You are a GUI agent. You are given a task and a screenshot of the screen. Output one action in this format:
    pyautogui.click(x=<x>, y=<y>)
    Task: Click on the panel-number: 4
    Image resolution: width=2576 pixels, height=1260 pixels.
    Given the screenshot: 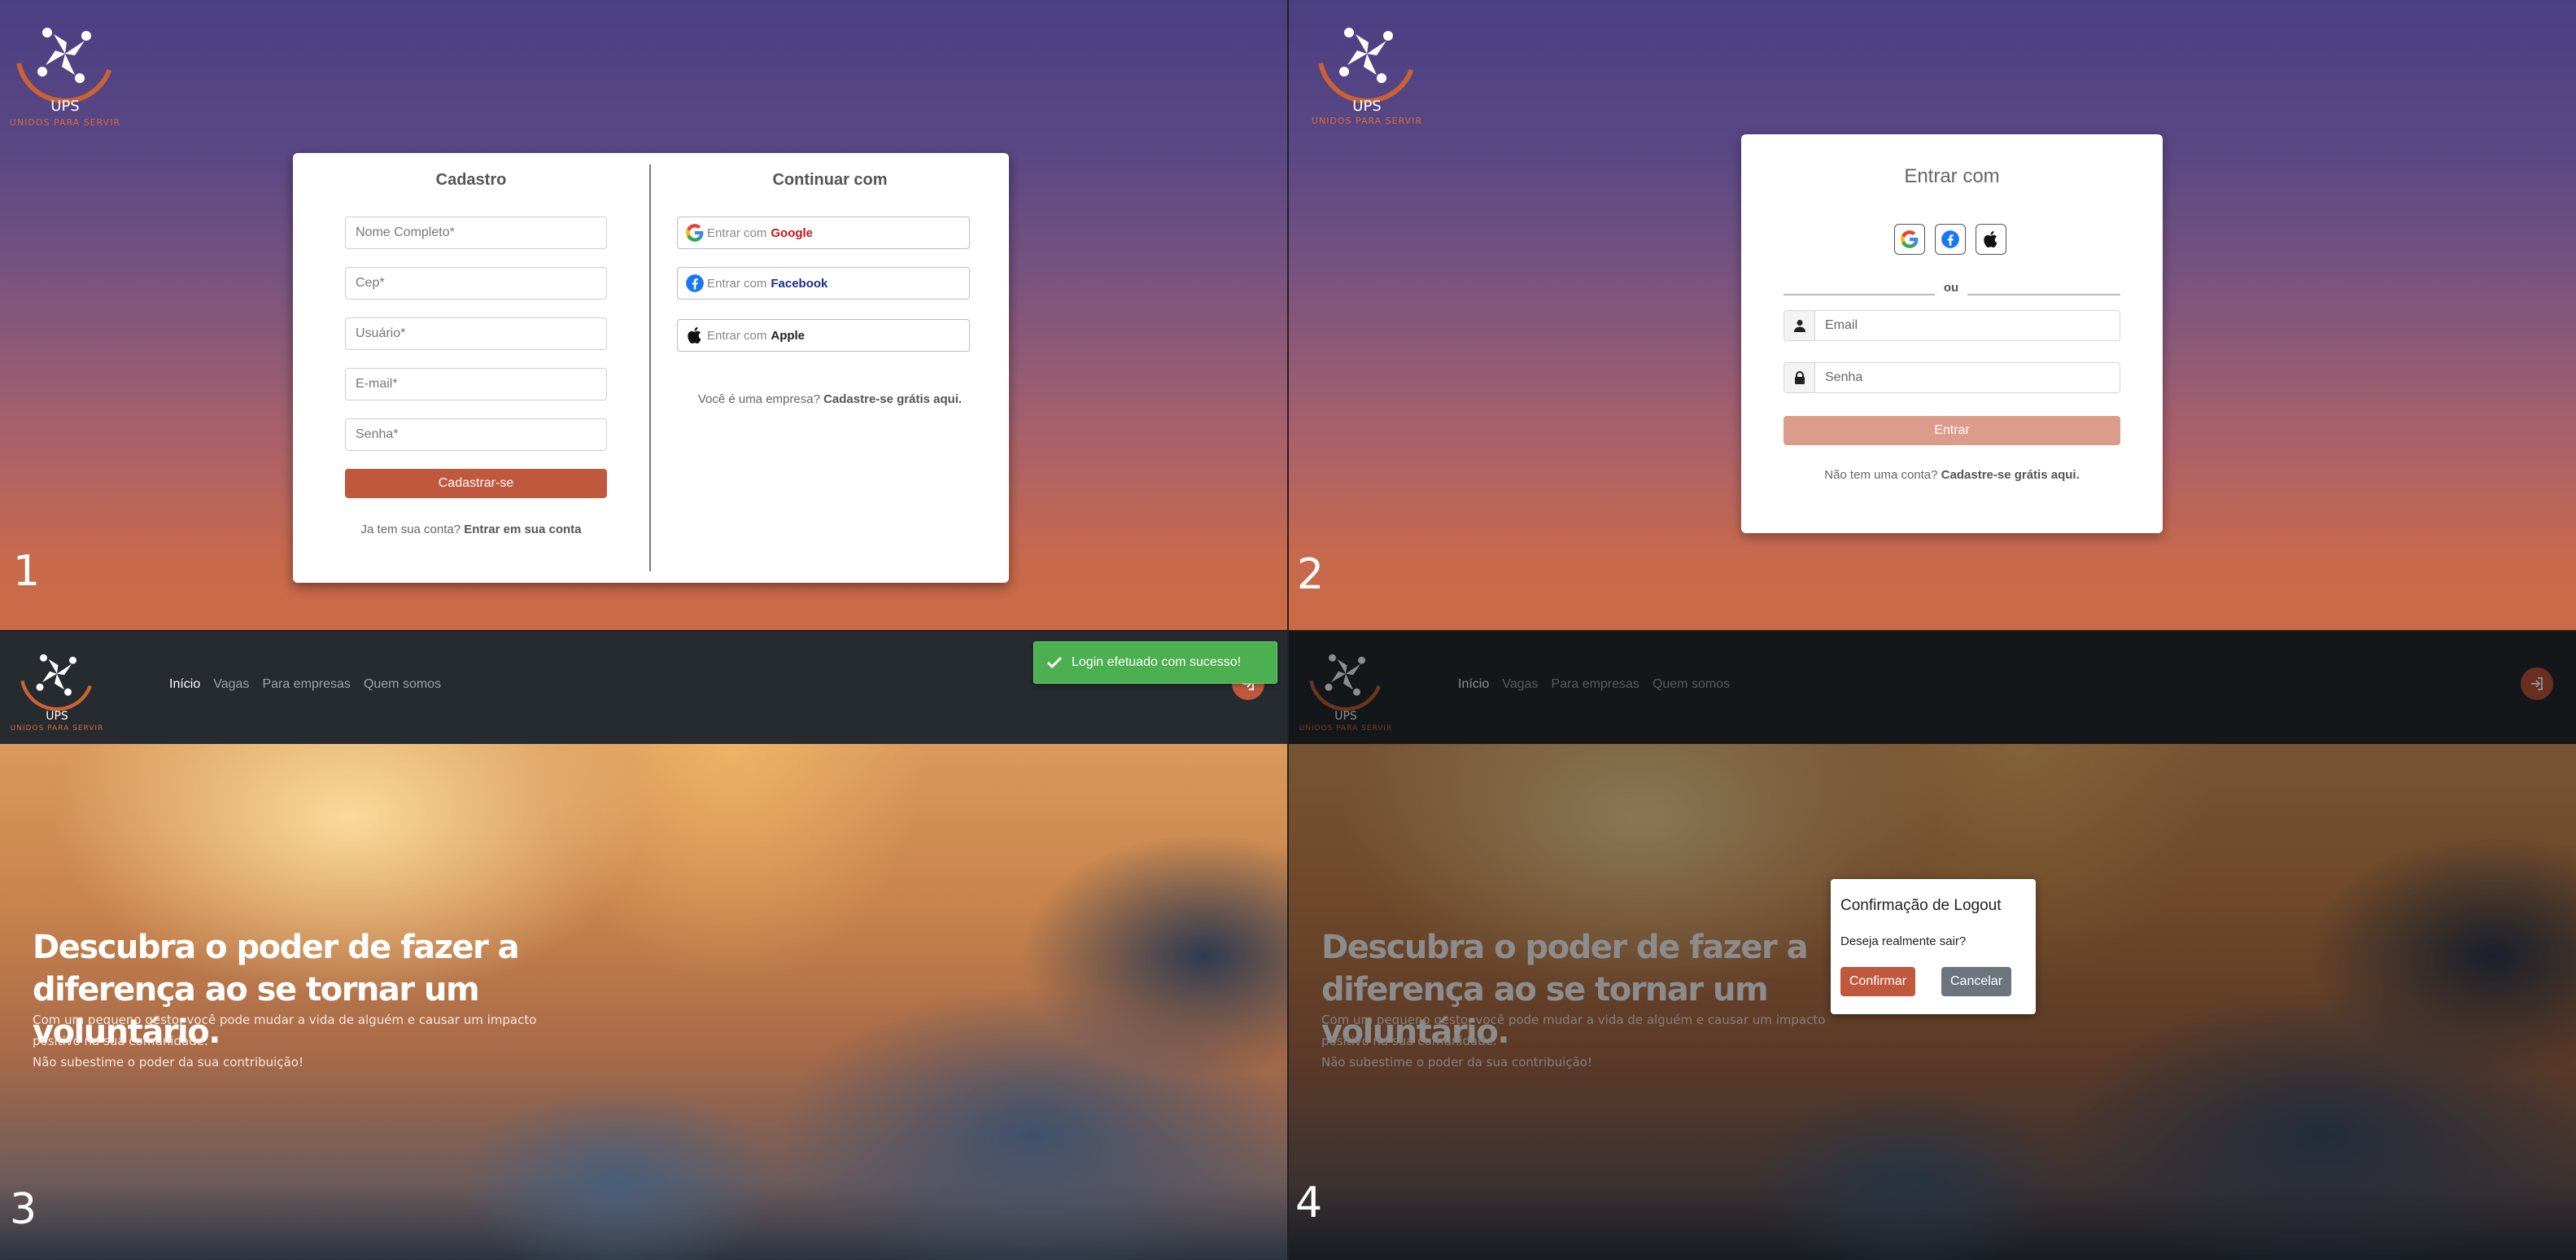 What is the action you would take?
    pyautogui.click(x=1309, y=1203)
    